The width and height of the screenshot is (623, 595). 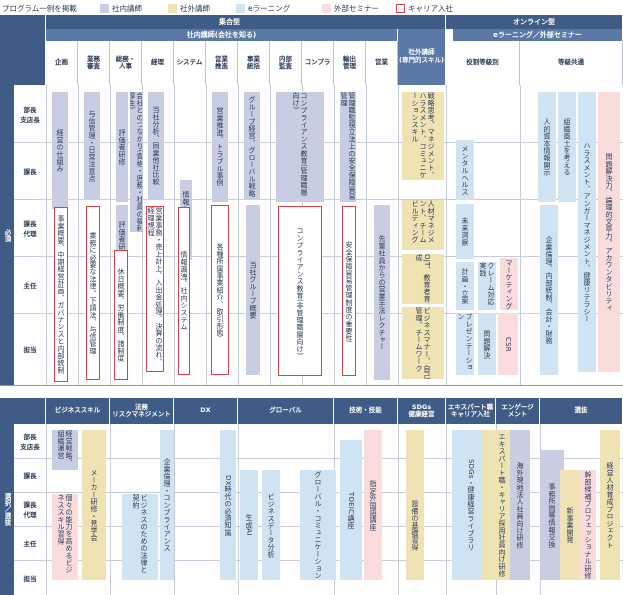 I want to click on program-bar: 戦略思考、マネジメント、ハラスメント、コミュニケーションスキル, so click(x=423, y=136).